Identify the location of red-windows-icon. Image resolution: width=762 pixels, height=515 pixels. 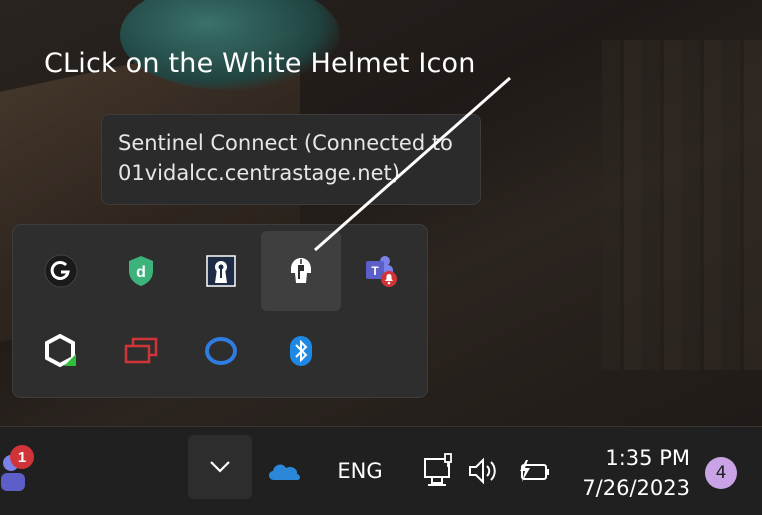
(141, 350).